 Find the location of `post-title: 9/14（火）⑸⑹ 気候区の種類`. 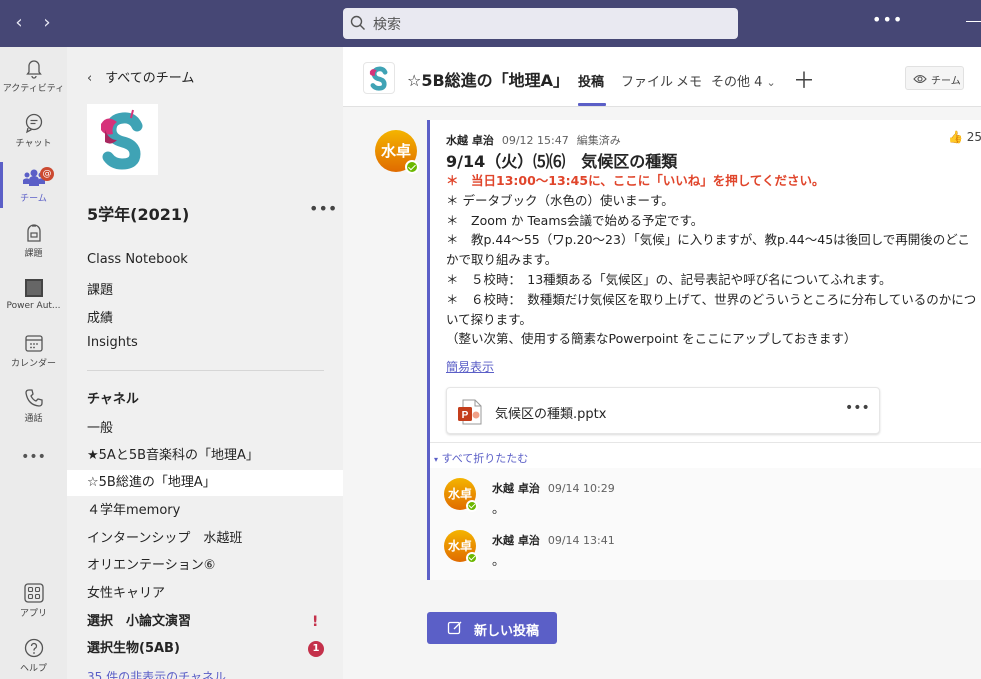

post-title: 9/14（火）⑸⑹ 気候区の種類 is located at coordinates (562, 161).